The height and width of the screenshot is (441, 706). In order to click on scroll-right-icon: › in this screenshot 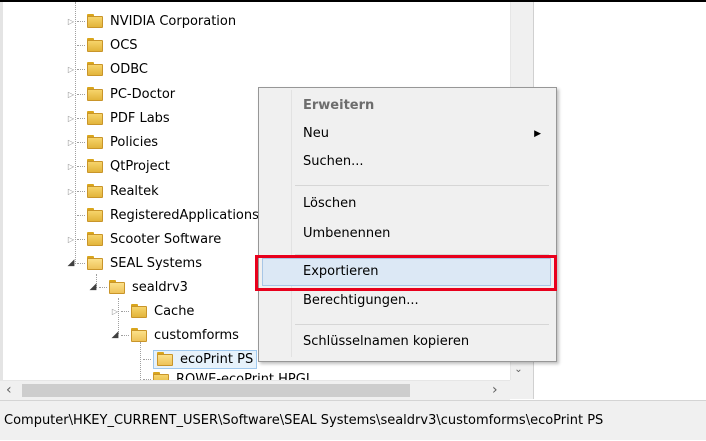, I will do `click(495, 390)`.